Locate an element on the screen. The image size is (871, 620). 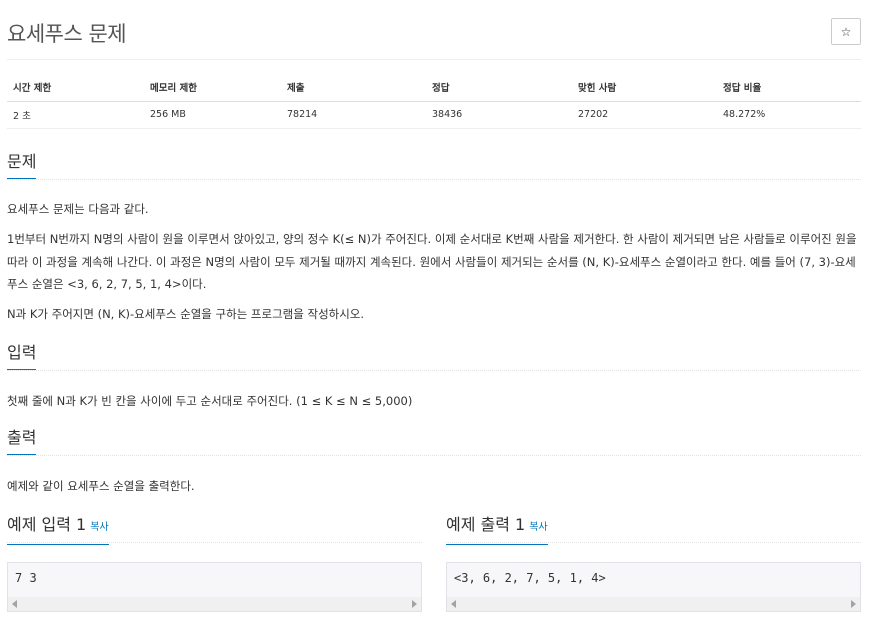
sample-input-scrollbar is located at coordinates (214, 604).